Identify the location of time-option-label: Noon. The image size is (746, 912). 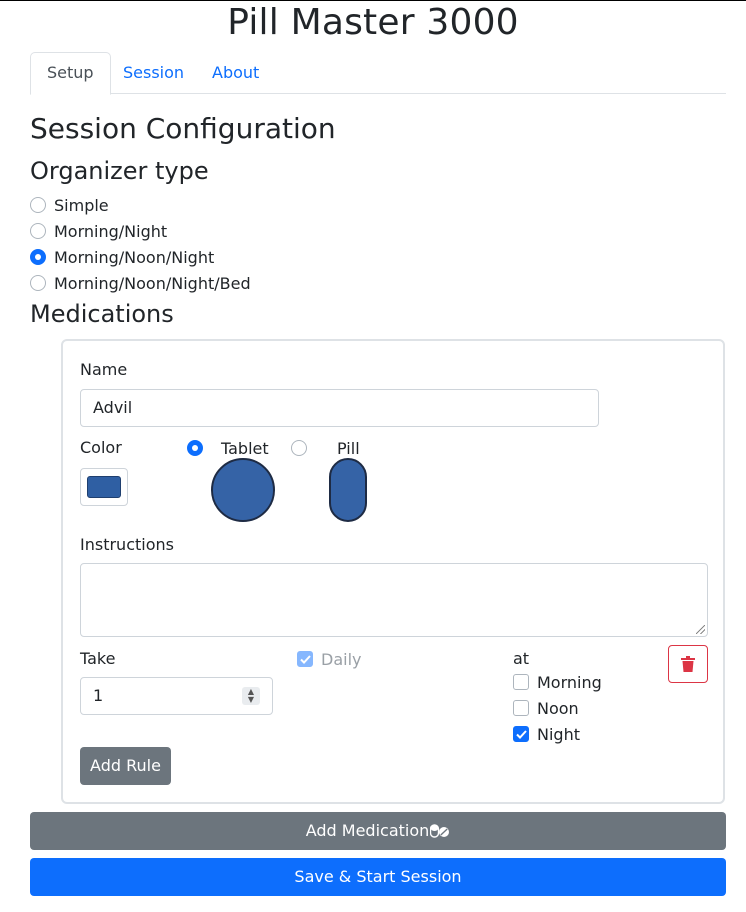
(558, 708).